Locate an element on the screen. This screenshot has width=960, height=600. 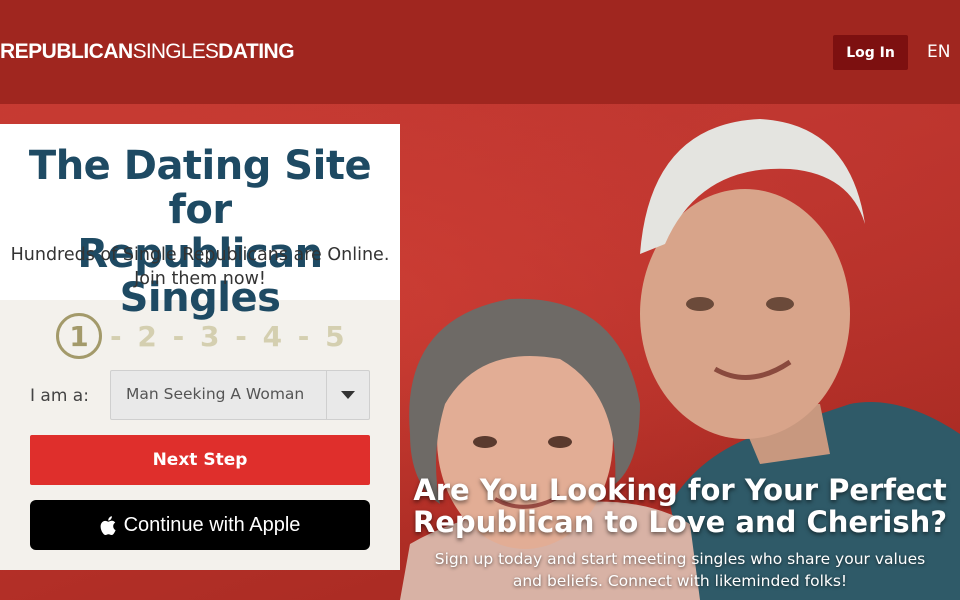
page-title: The Dating Site for Republican Singles is located at coordinates (200, 232).